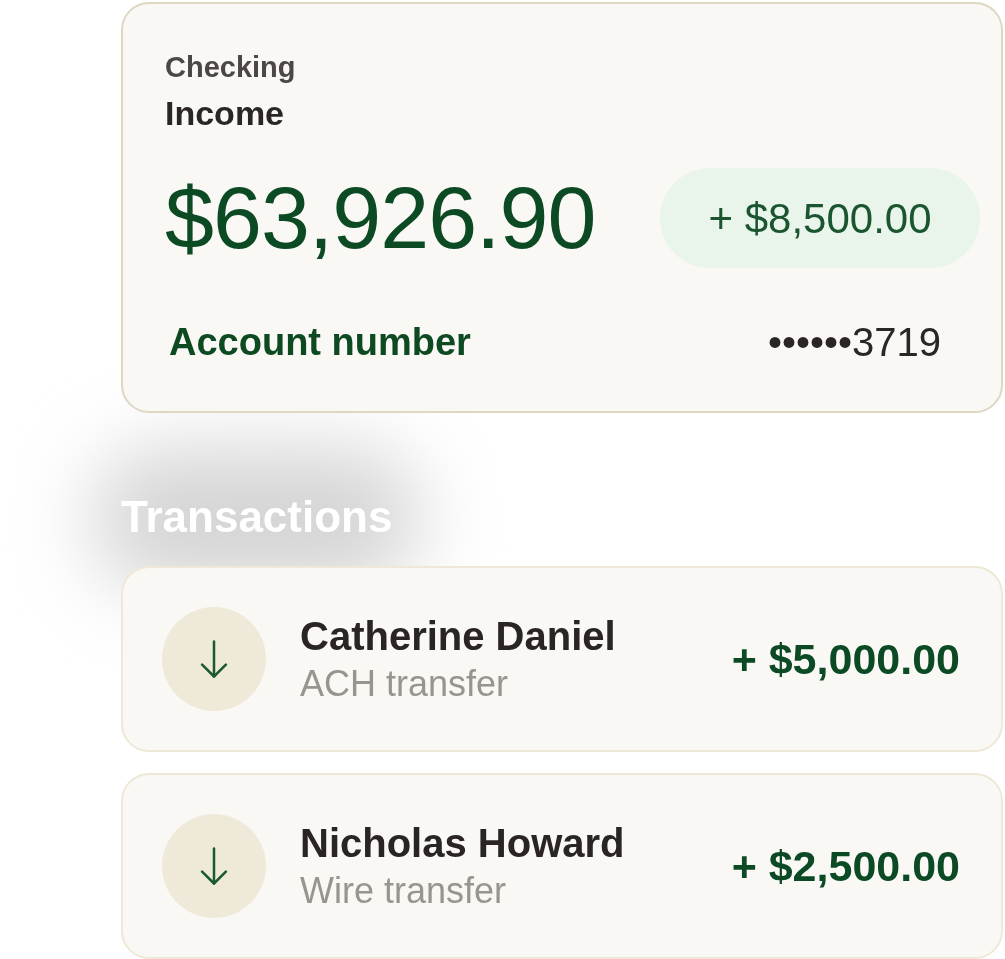 The width and height of the screenshot is (1005, 959). Describe the element at coordinates (462, 843) in the screenshot. I see `payee-name: Nicholas Howard` at that location.